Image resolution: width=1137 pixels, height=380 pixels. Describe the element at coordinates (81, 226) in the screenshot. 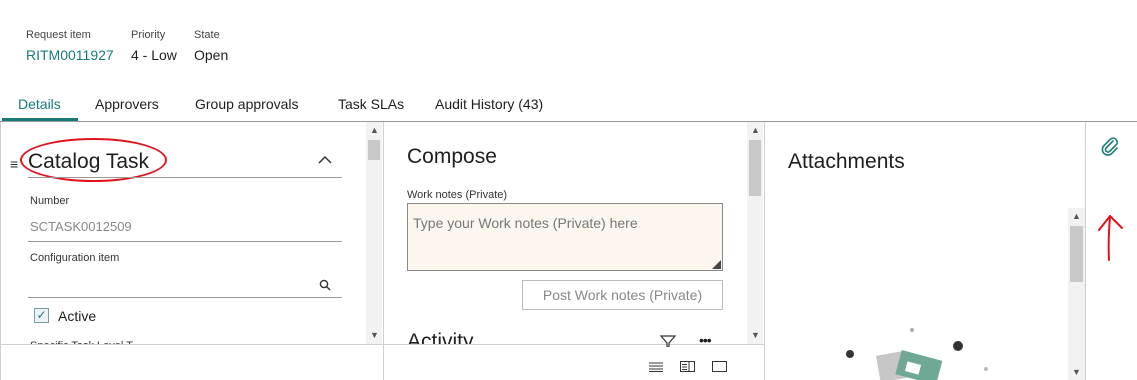

I see `number-field: SCTASK0012509` at that location.